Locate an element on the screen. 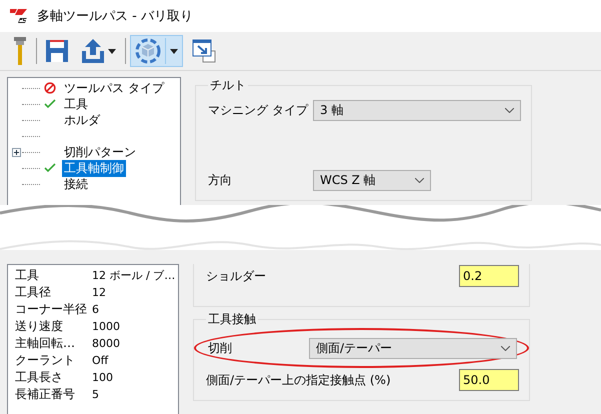 The image size is (601, 414). tree-item: ホルダ is located at coordinates (82, 120).